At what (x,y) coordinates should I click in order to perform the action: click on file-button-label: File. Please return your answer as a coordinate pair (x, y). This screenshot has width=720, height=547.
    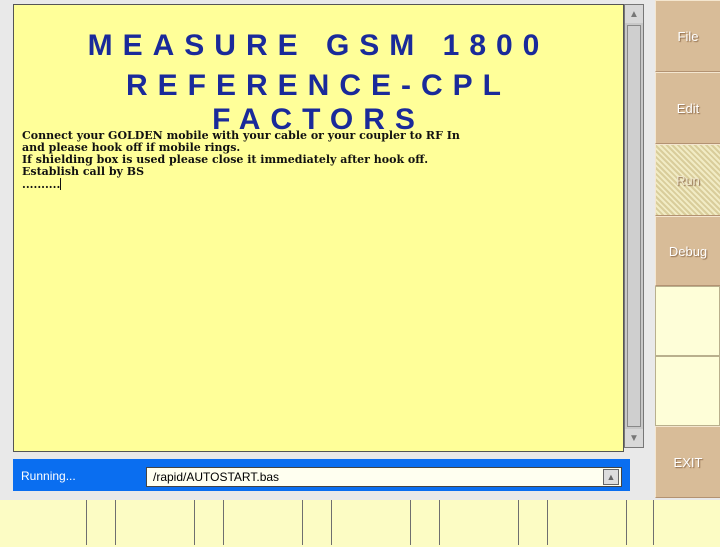
    Looking at the image, I should click on (688, 36).